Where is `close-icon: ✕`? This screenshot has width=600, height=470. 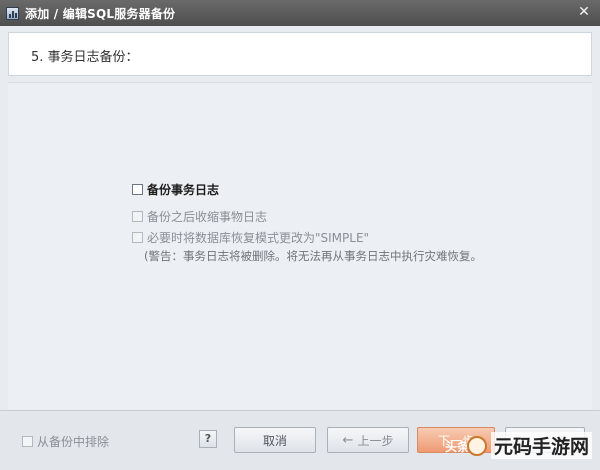 close-icon: ✕ is located at coordinates (584, 12).